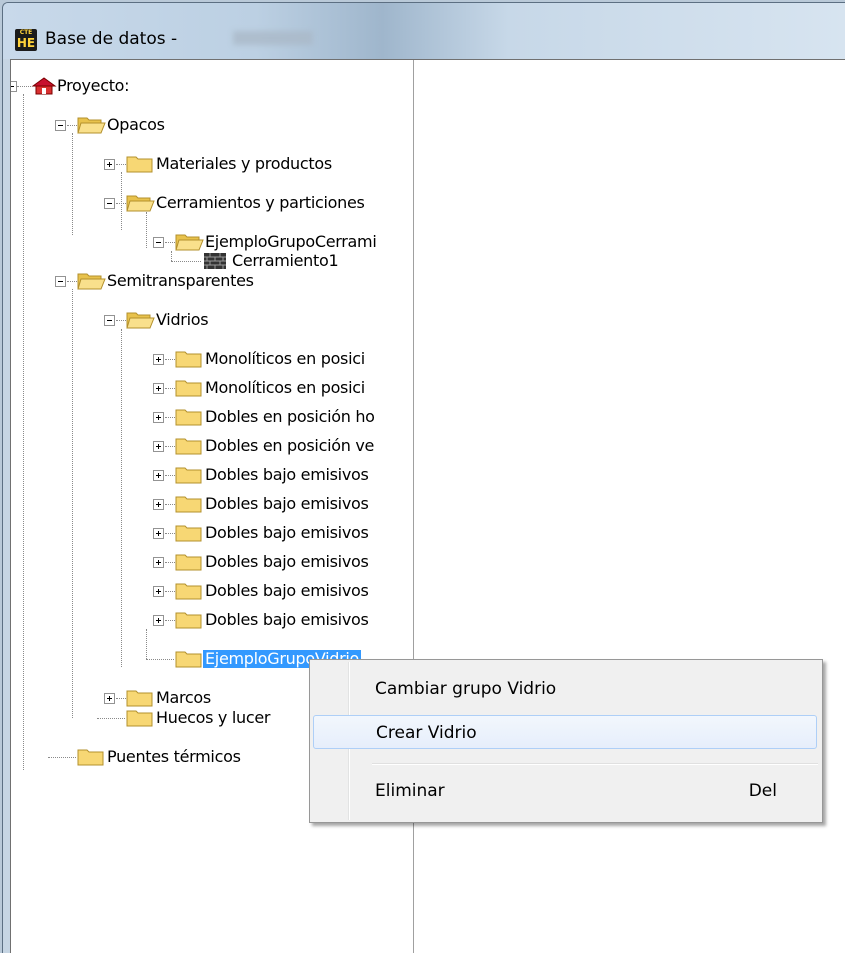  I want to click on tree-label: Vidrios, so click(182, 319).